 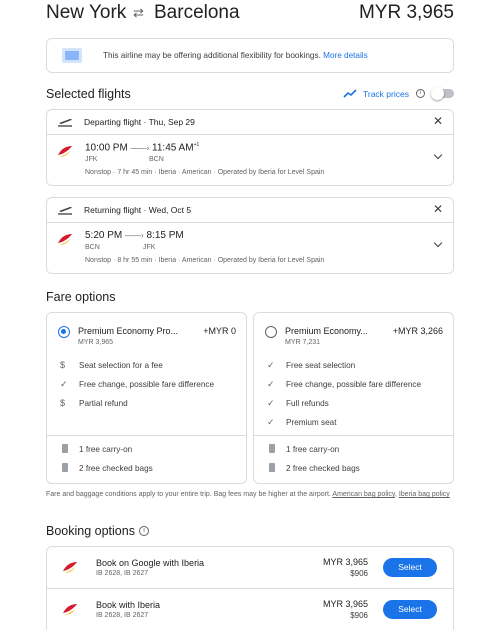 What do you see at coordinates (197, 12) in the screenshot?
I see `destination-city: Barcelona` at bounding box center [197, 12].